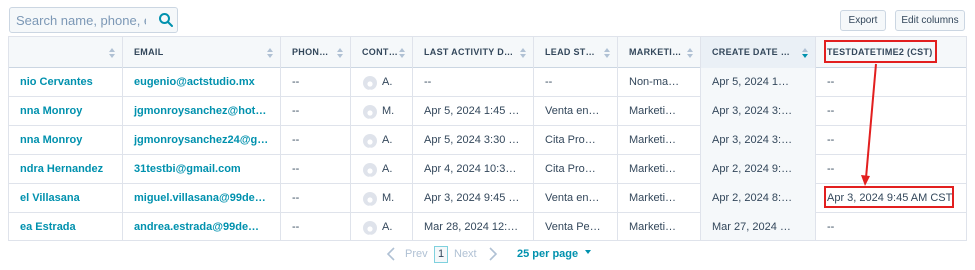  What do you see at coordinates (202, 169) in the screenshot?
I see `cell-email: 31testbi@gmail.com` at bounding box center [202, 169].